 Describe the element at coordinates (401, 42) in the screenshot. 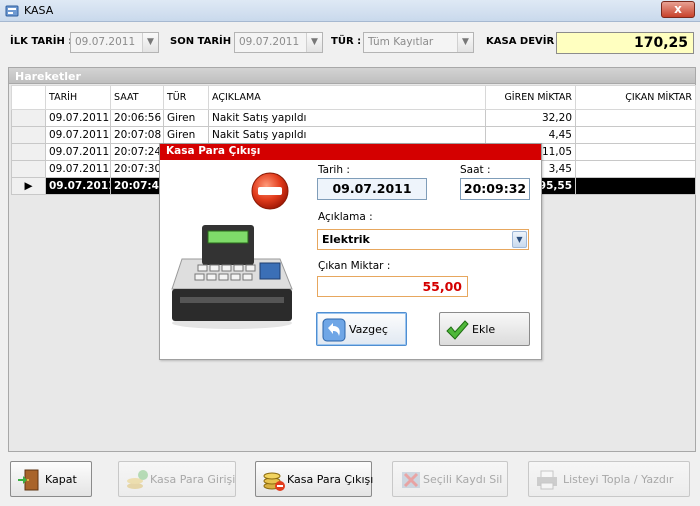

I see `tur-value: Tüm Kayıtlar` at that location.